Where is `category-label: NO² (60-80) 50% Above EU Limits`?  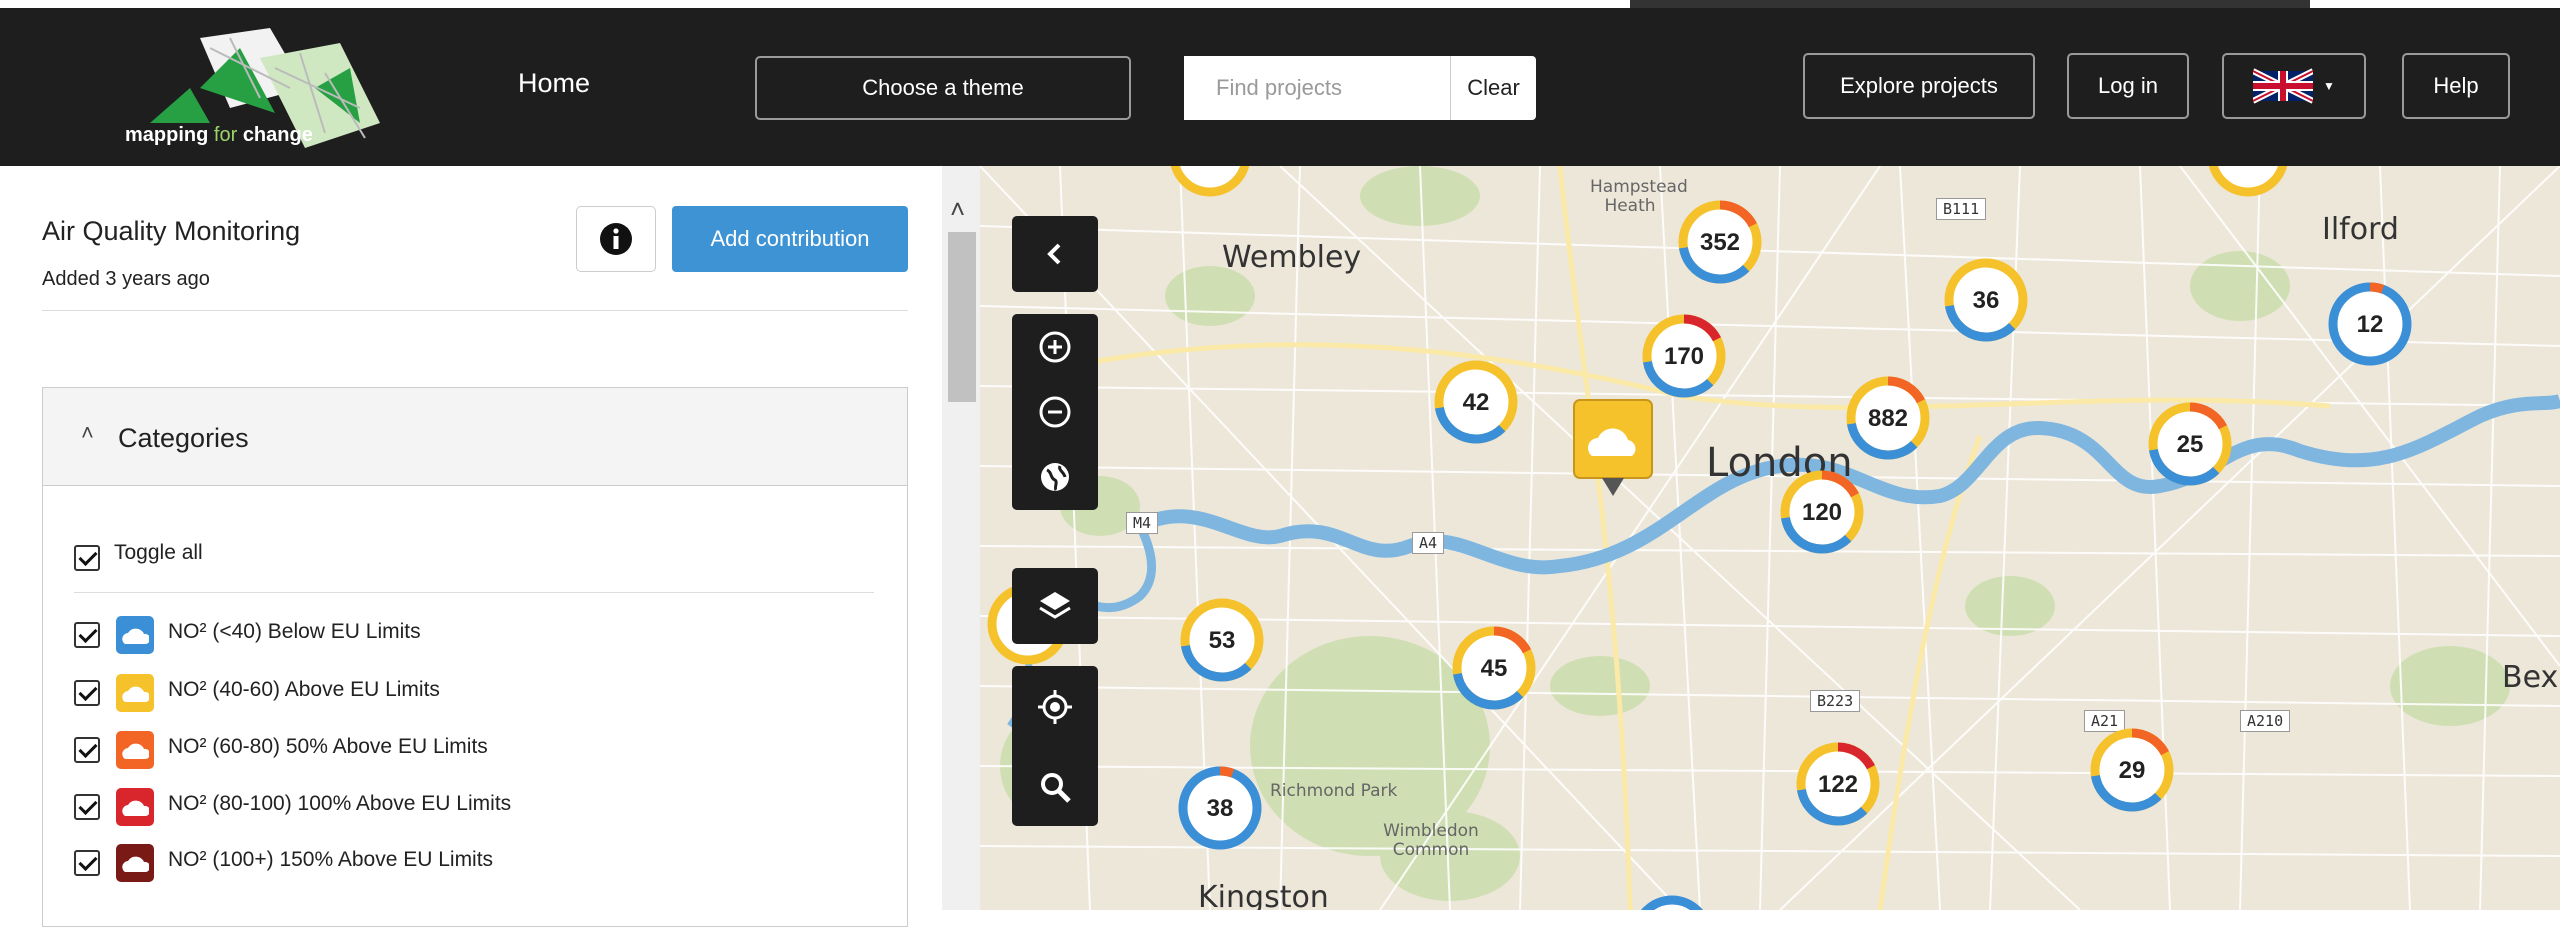
category-label: NO² (60-80) 50% Above EU Limits is located at coordinates (328, 746).